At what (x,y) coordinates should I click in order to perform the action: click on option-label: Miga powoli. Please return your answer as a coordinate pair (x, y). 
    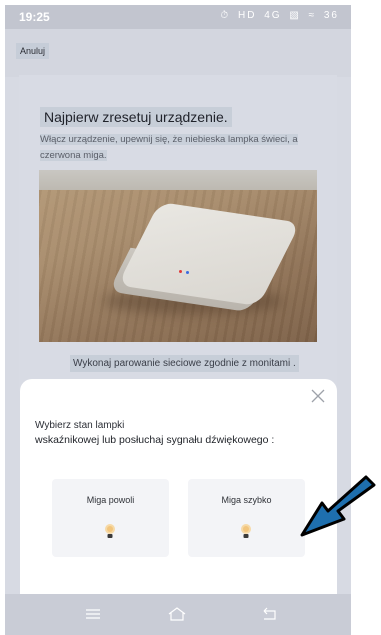
    Looking at the image, I should click on (110, 500).